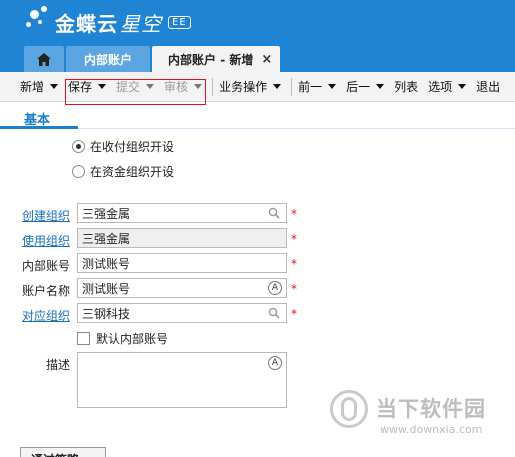 The width and height of the screenshot is (515, 457). What do you see at coordinates (35, 240) in the screenshot?
I see `use-org-label: 使用组织` at bounding box center [35, 240].